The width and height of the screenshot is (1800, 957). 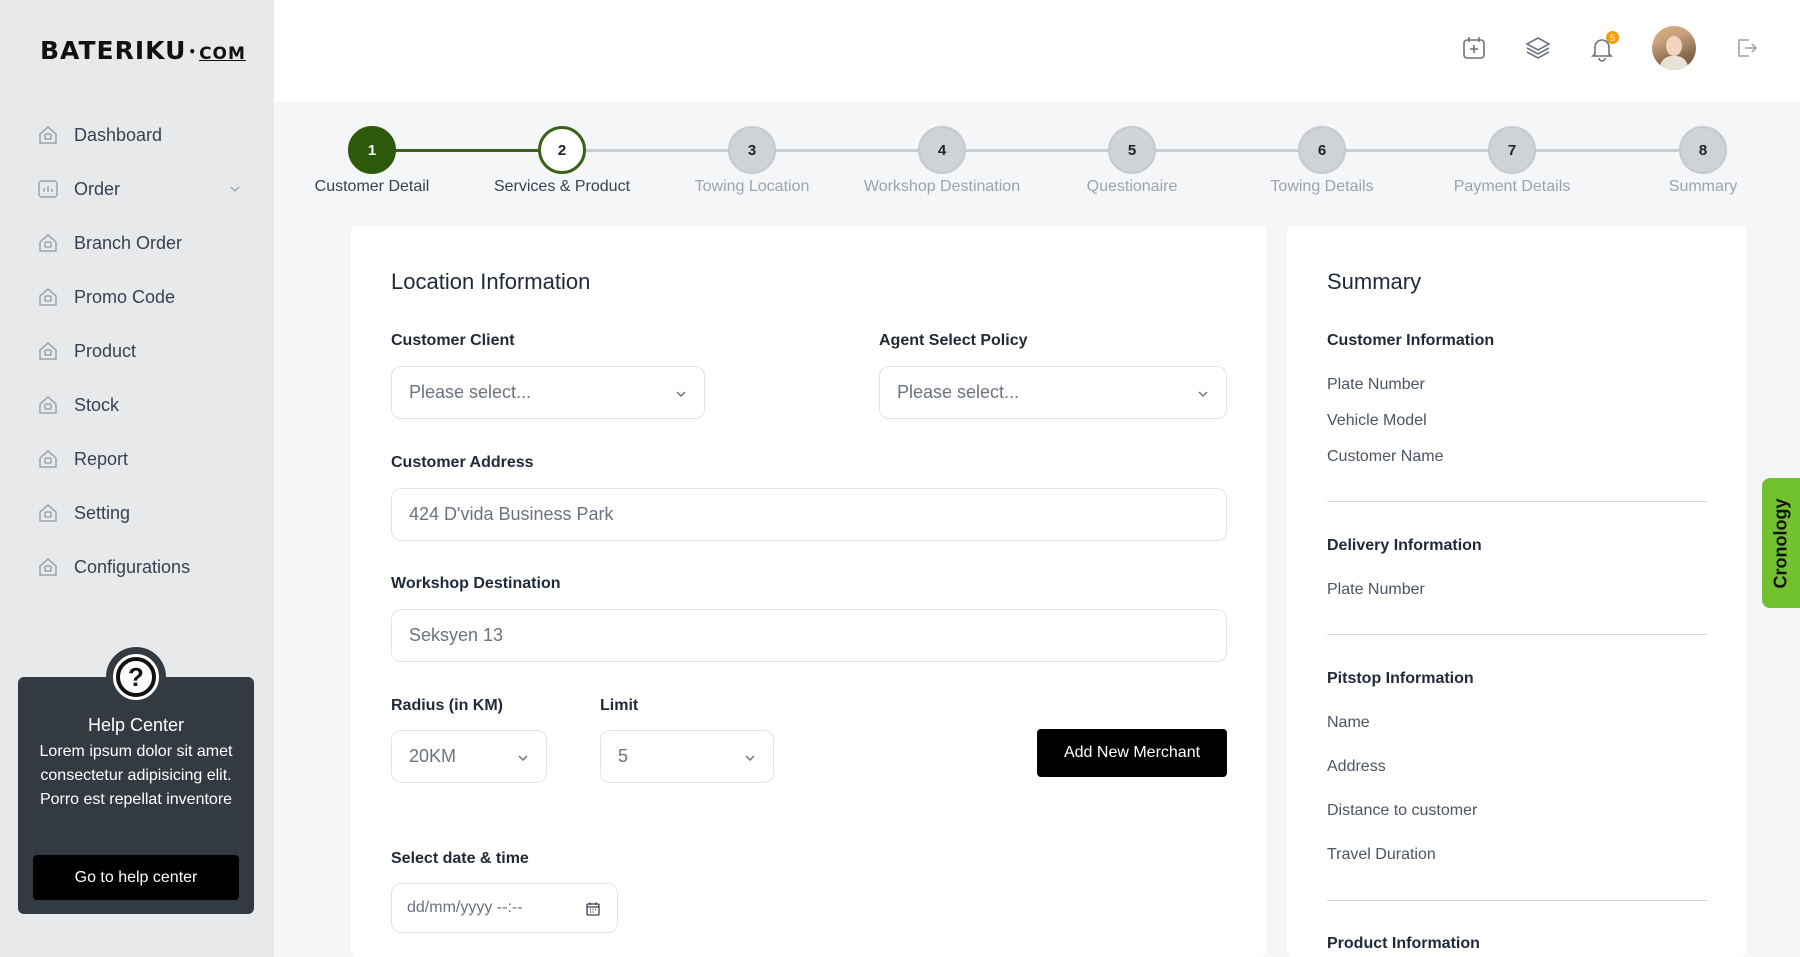 I want to click on cronology-tab: Cronology, so click(x=1781, y=543).